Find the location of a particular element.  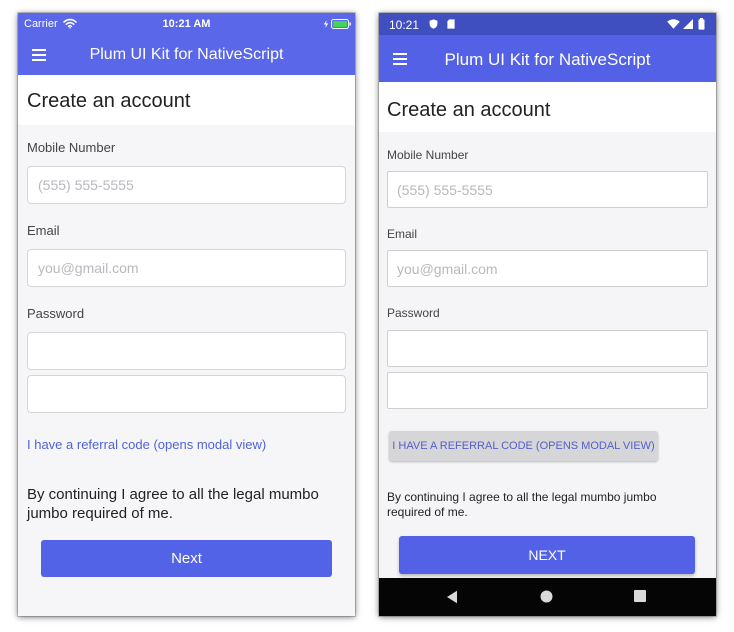

android-status-bar: 10:21 is located at coordinates (547, 24).